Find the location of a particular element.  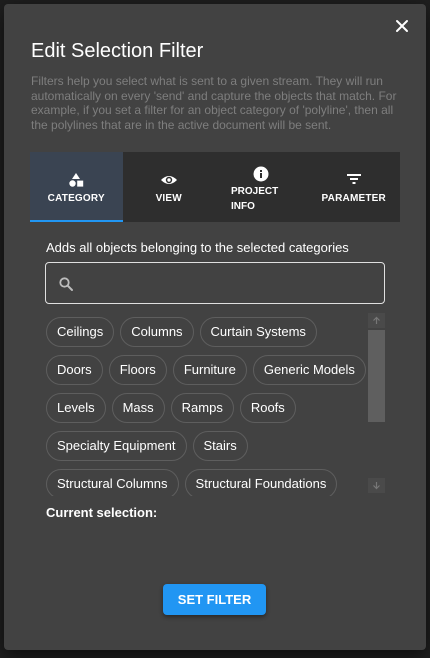

category-chip: Structural Foundations is located at coordinates (261, 482).